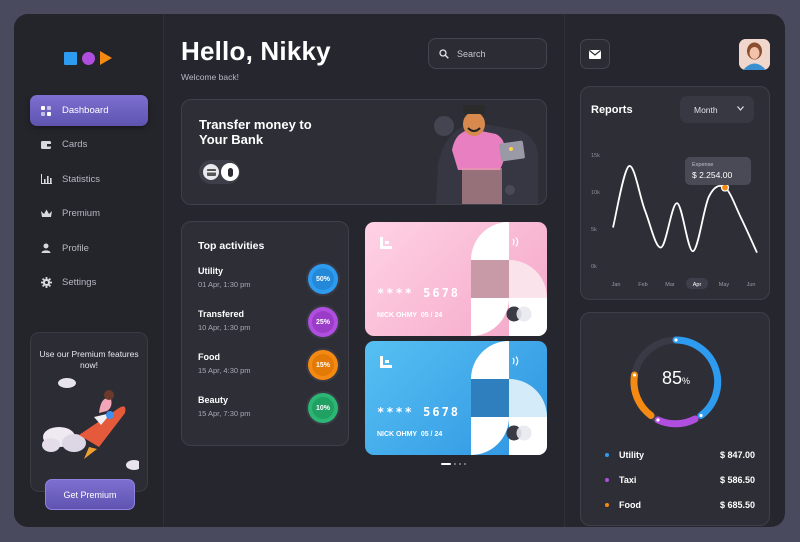 Image resolution: width=800 pixels, height=542 pixels. I want to click on mail-button, so click(595, 54).